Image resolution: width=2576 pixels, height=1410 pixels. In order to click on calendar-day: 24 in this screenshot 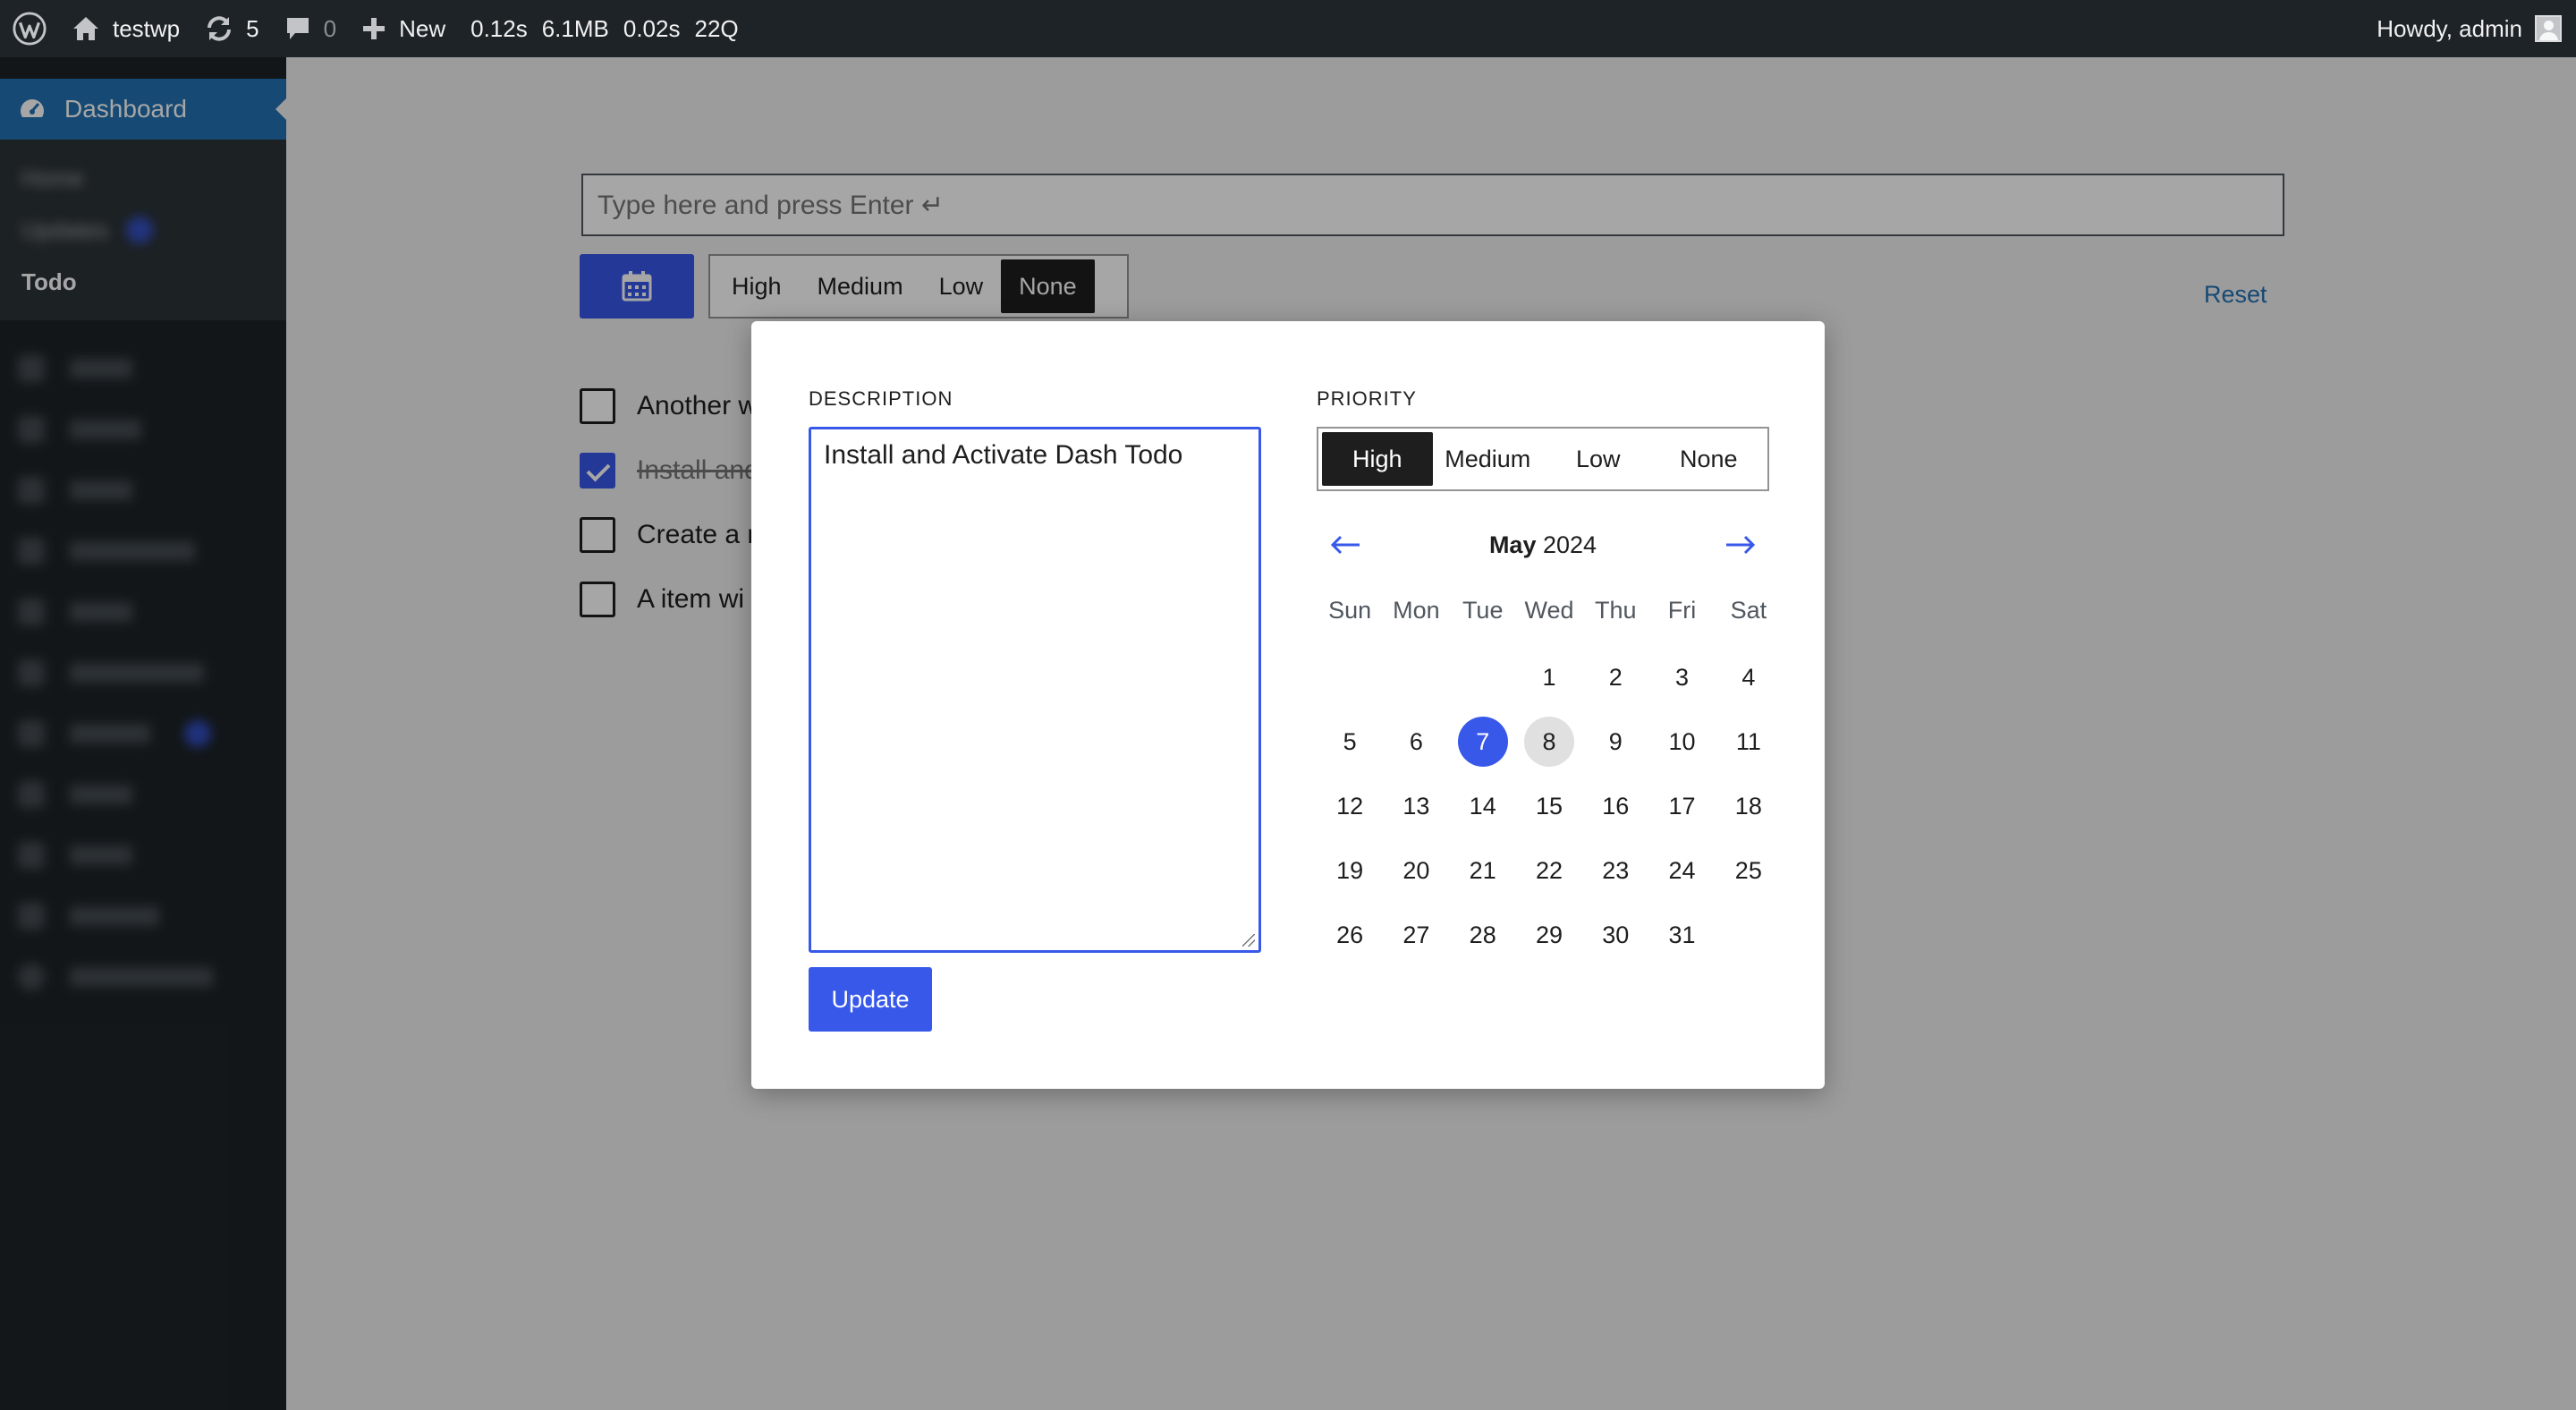, I will do `click(1682, 870)`.